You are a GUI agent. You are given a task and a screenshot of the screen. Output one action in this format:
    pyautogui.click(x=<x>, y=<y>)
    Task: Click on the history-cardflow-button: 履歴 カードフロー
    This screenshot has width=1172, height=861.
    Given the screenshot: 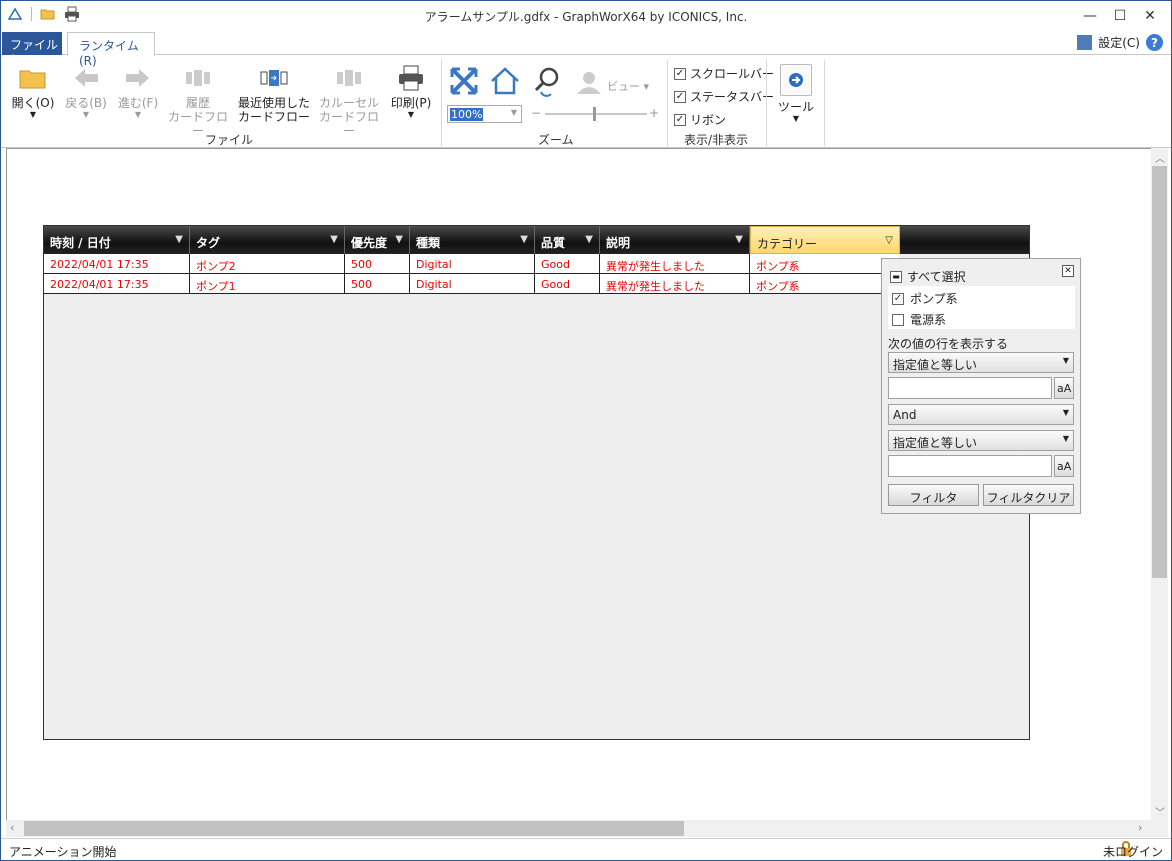 What is the action you would take?
    pyautogui.click(x=198, y=101)
    